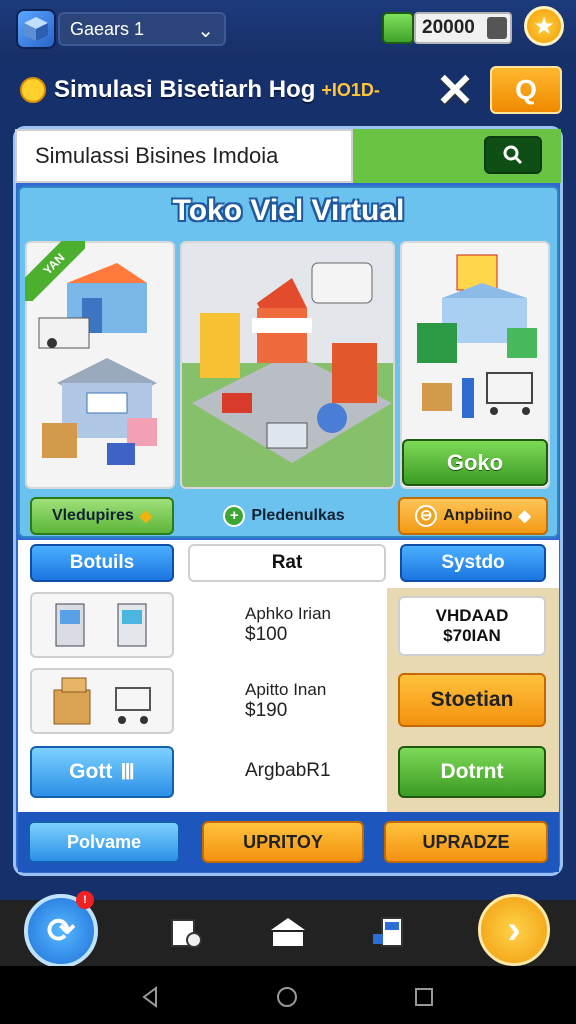 This screenshot has width=576, height=1024. I want to click on shop-title: Toko Viel Virtual, so click(288, 210).